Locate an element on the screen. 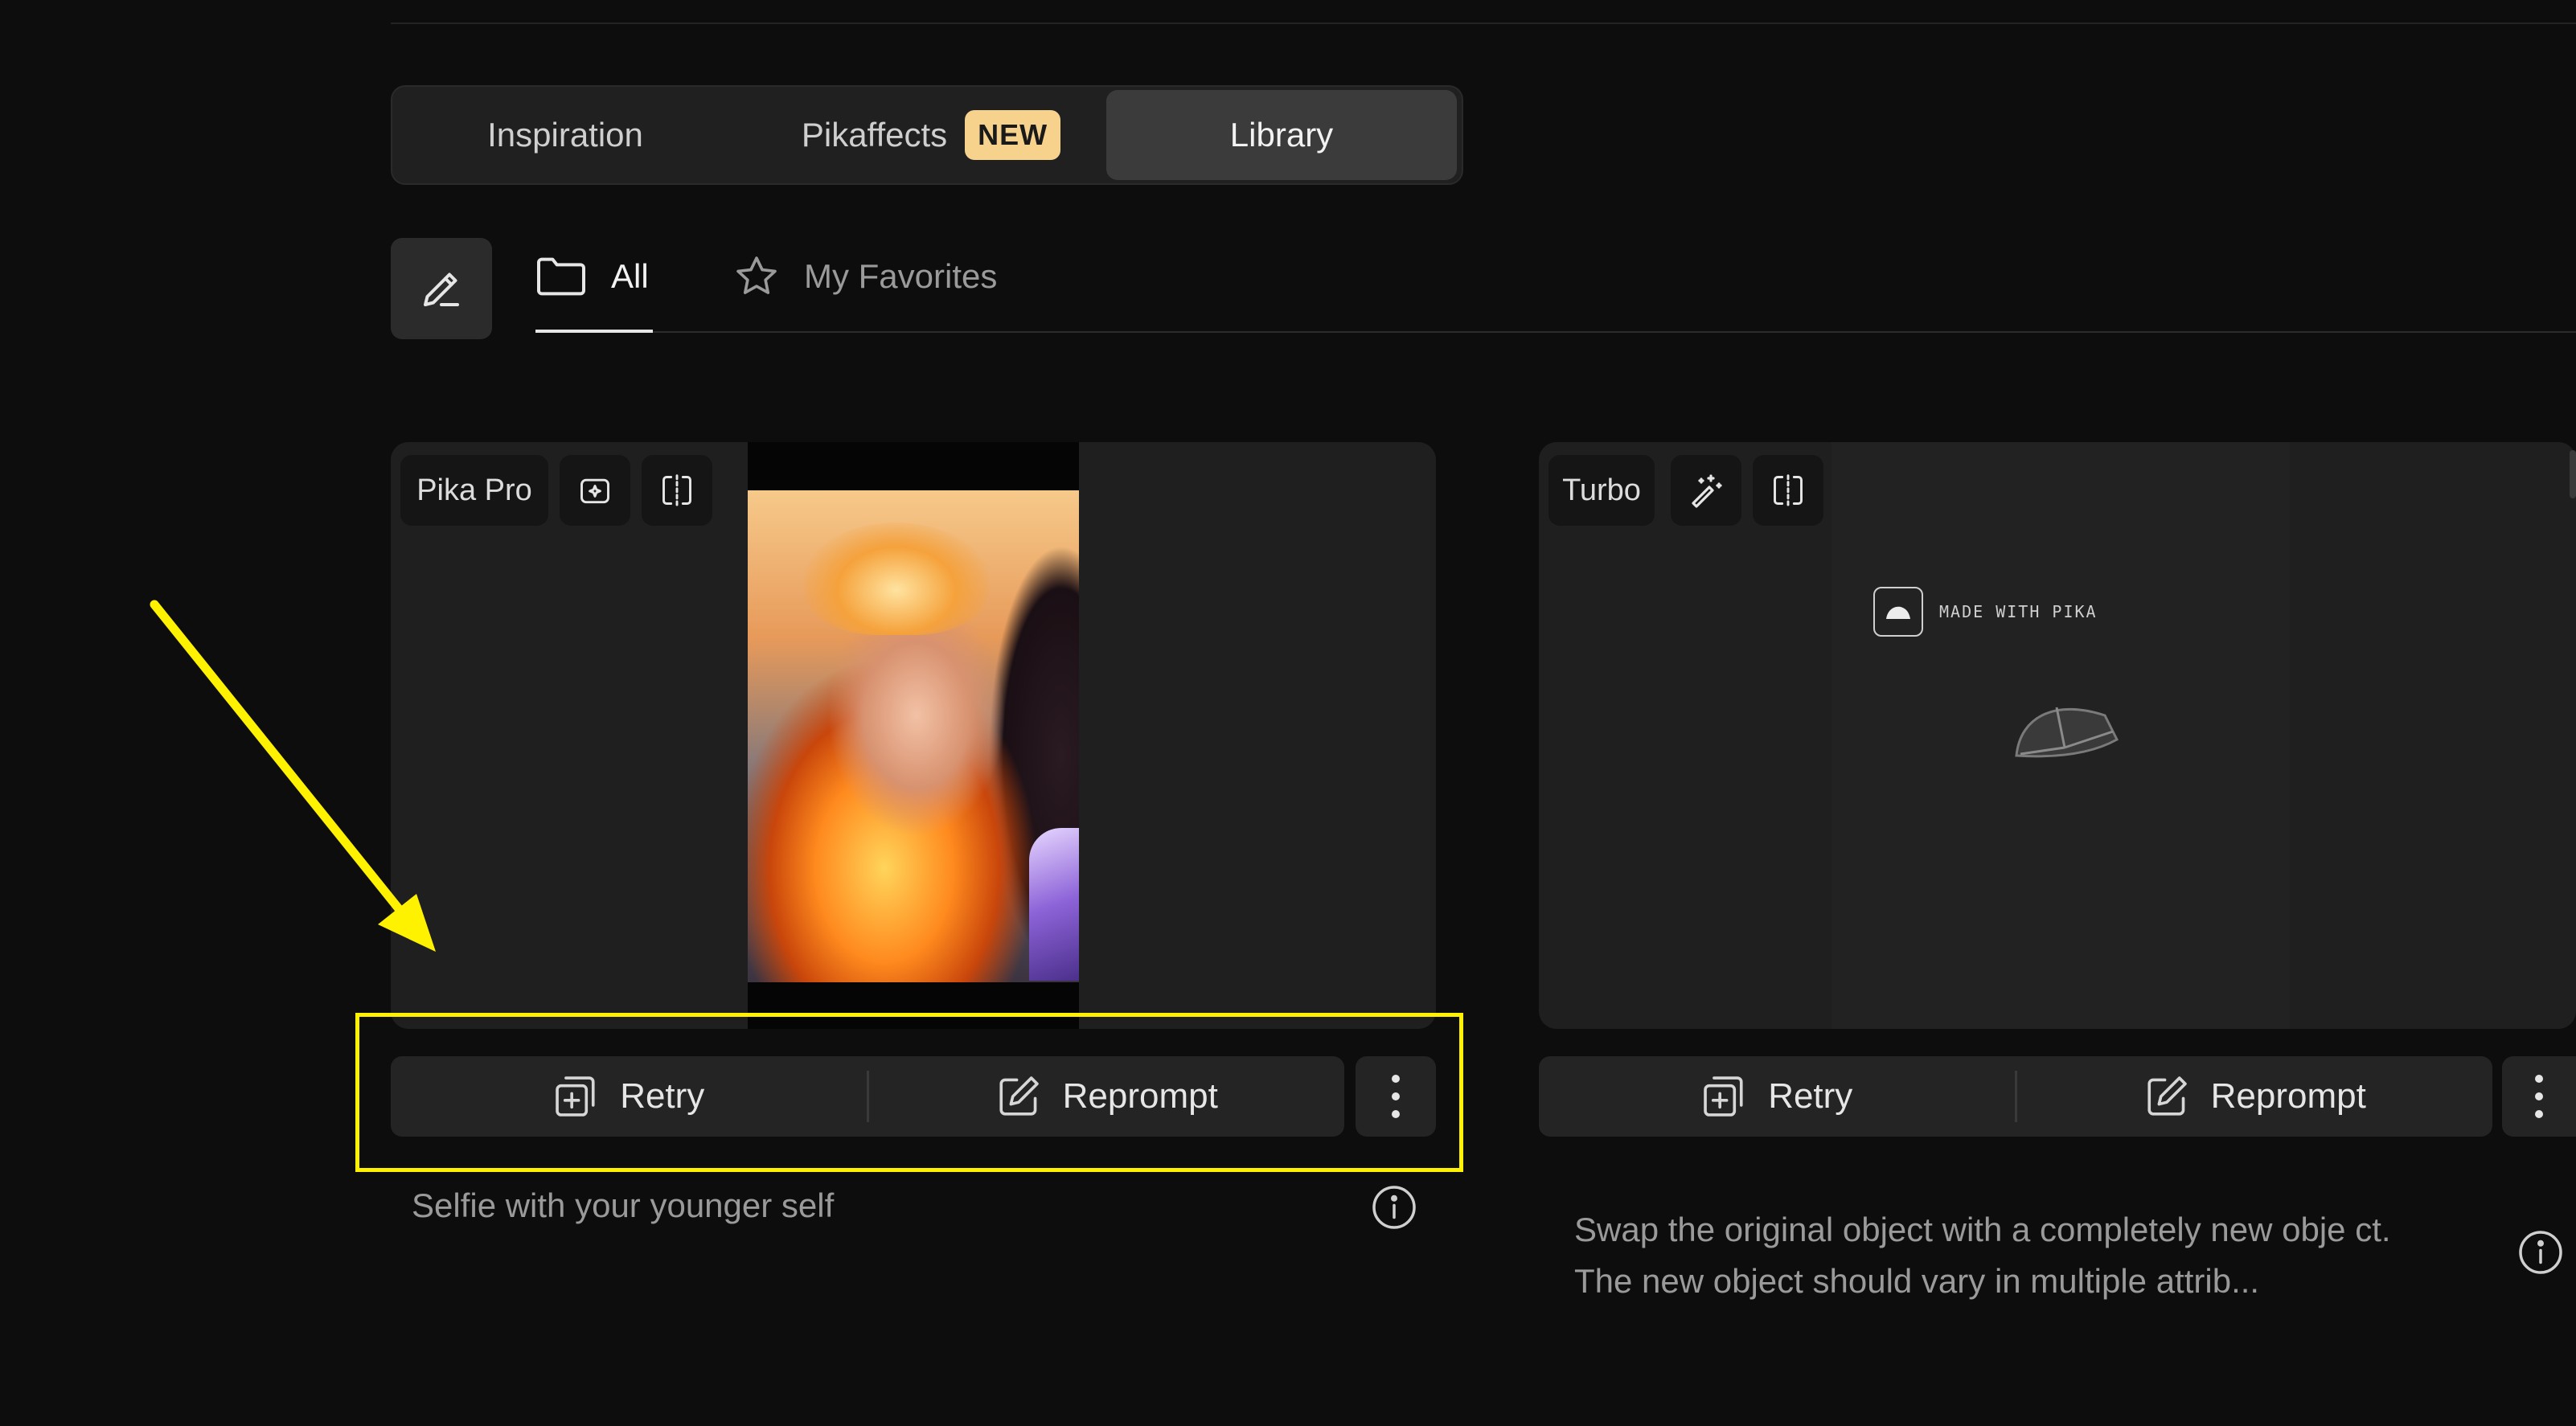  sparkle-image-icon is located at coordinates (594, 491).